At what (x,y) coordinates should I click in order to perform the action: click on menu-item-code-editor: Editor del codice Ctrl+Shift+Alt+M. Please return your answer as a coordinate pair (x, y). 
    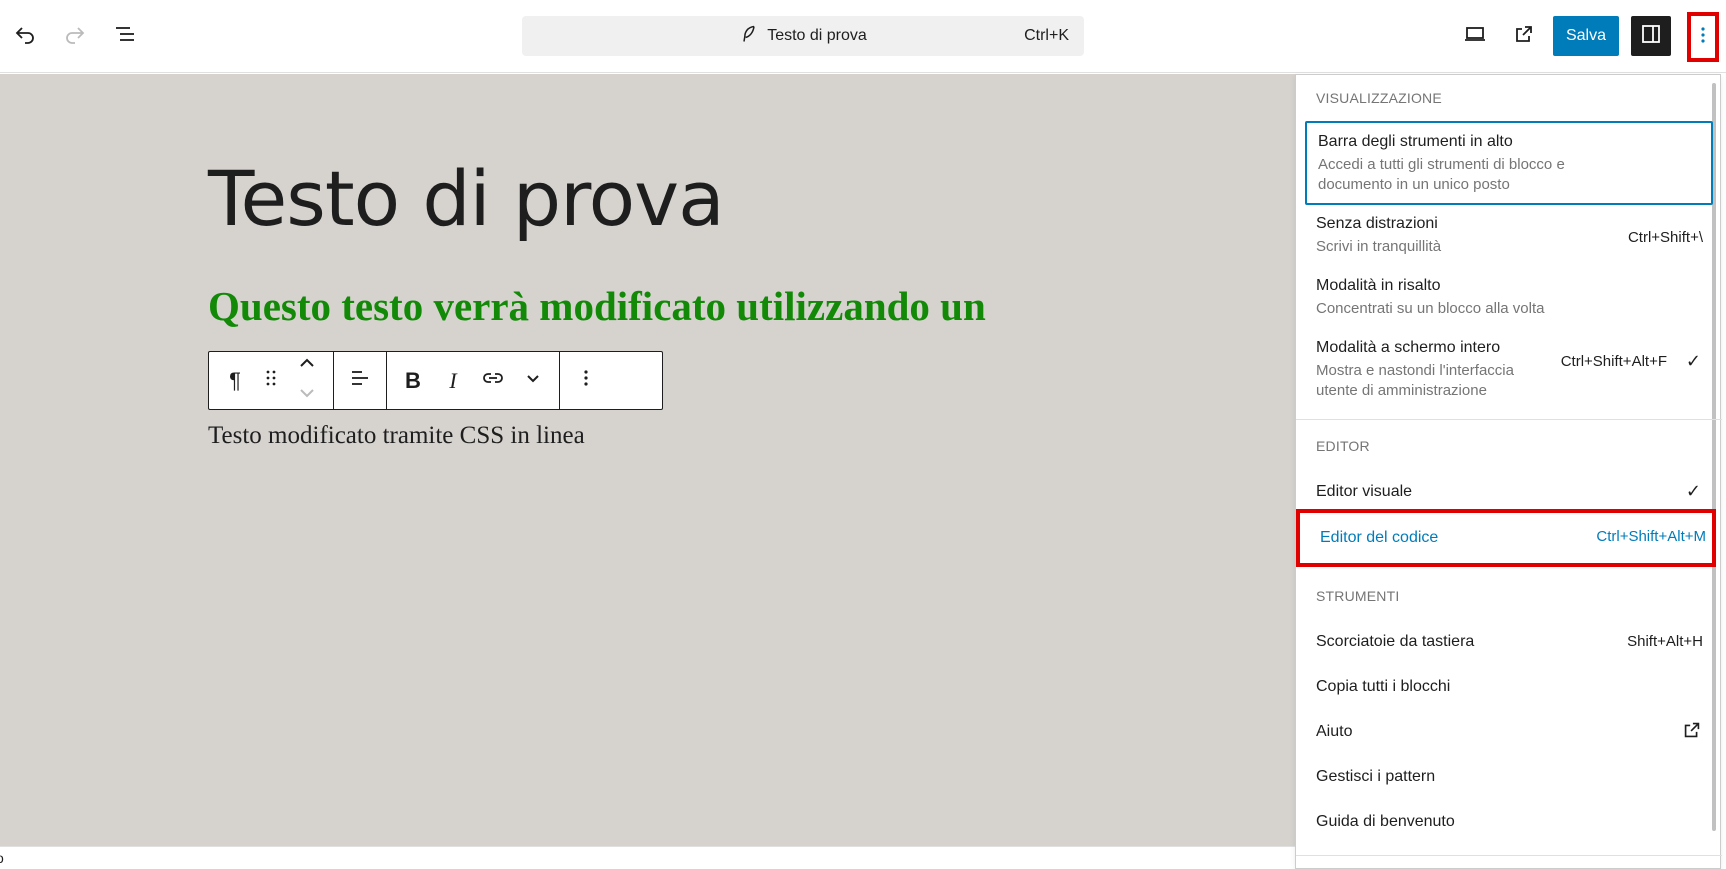
    Looking at the image, I should click on (1506, 538).